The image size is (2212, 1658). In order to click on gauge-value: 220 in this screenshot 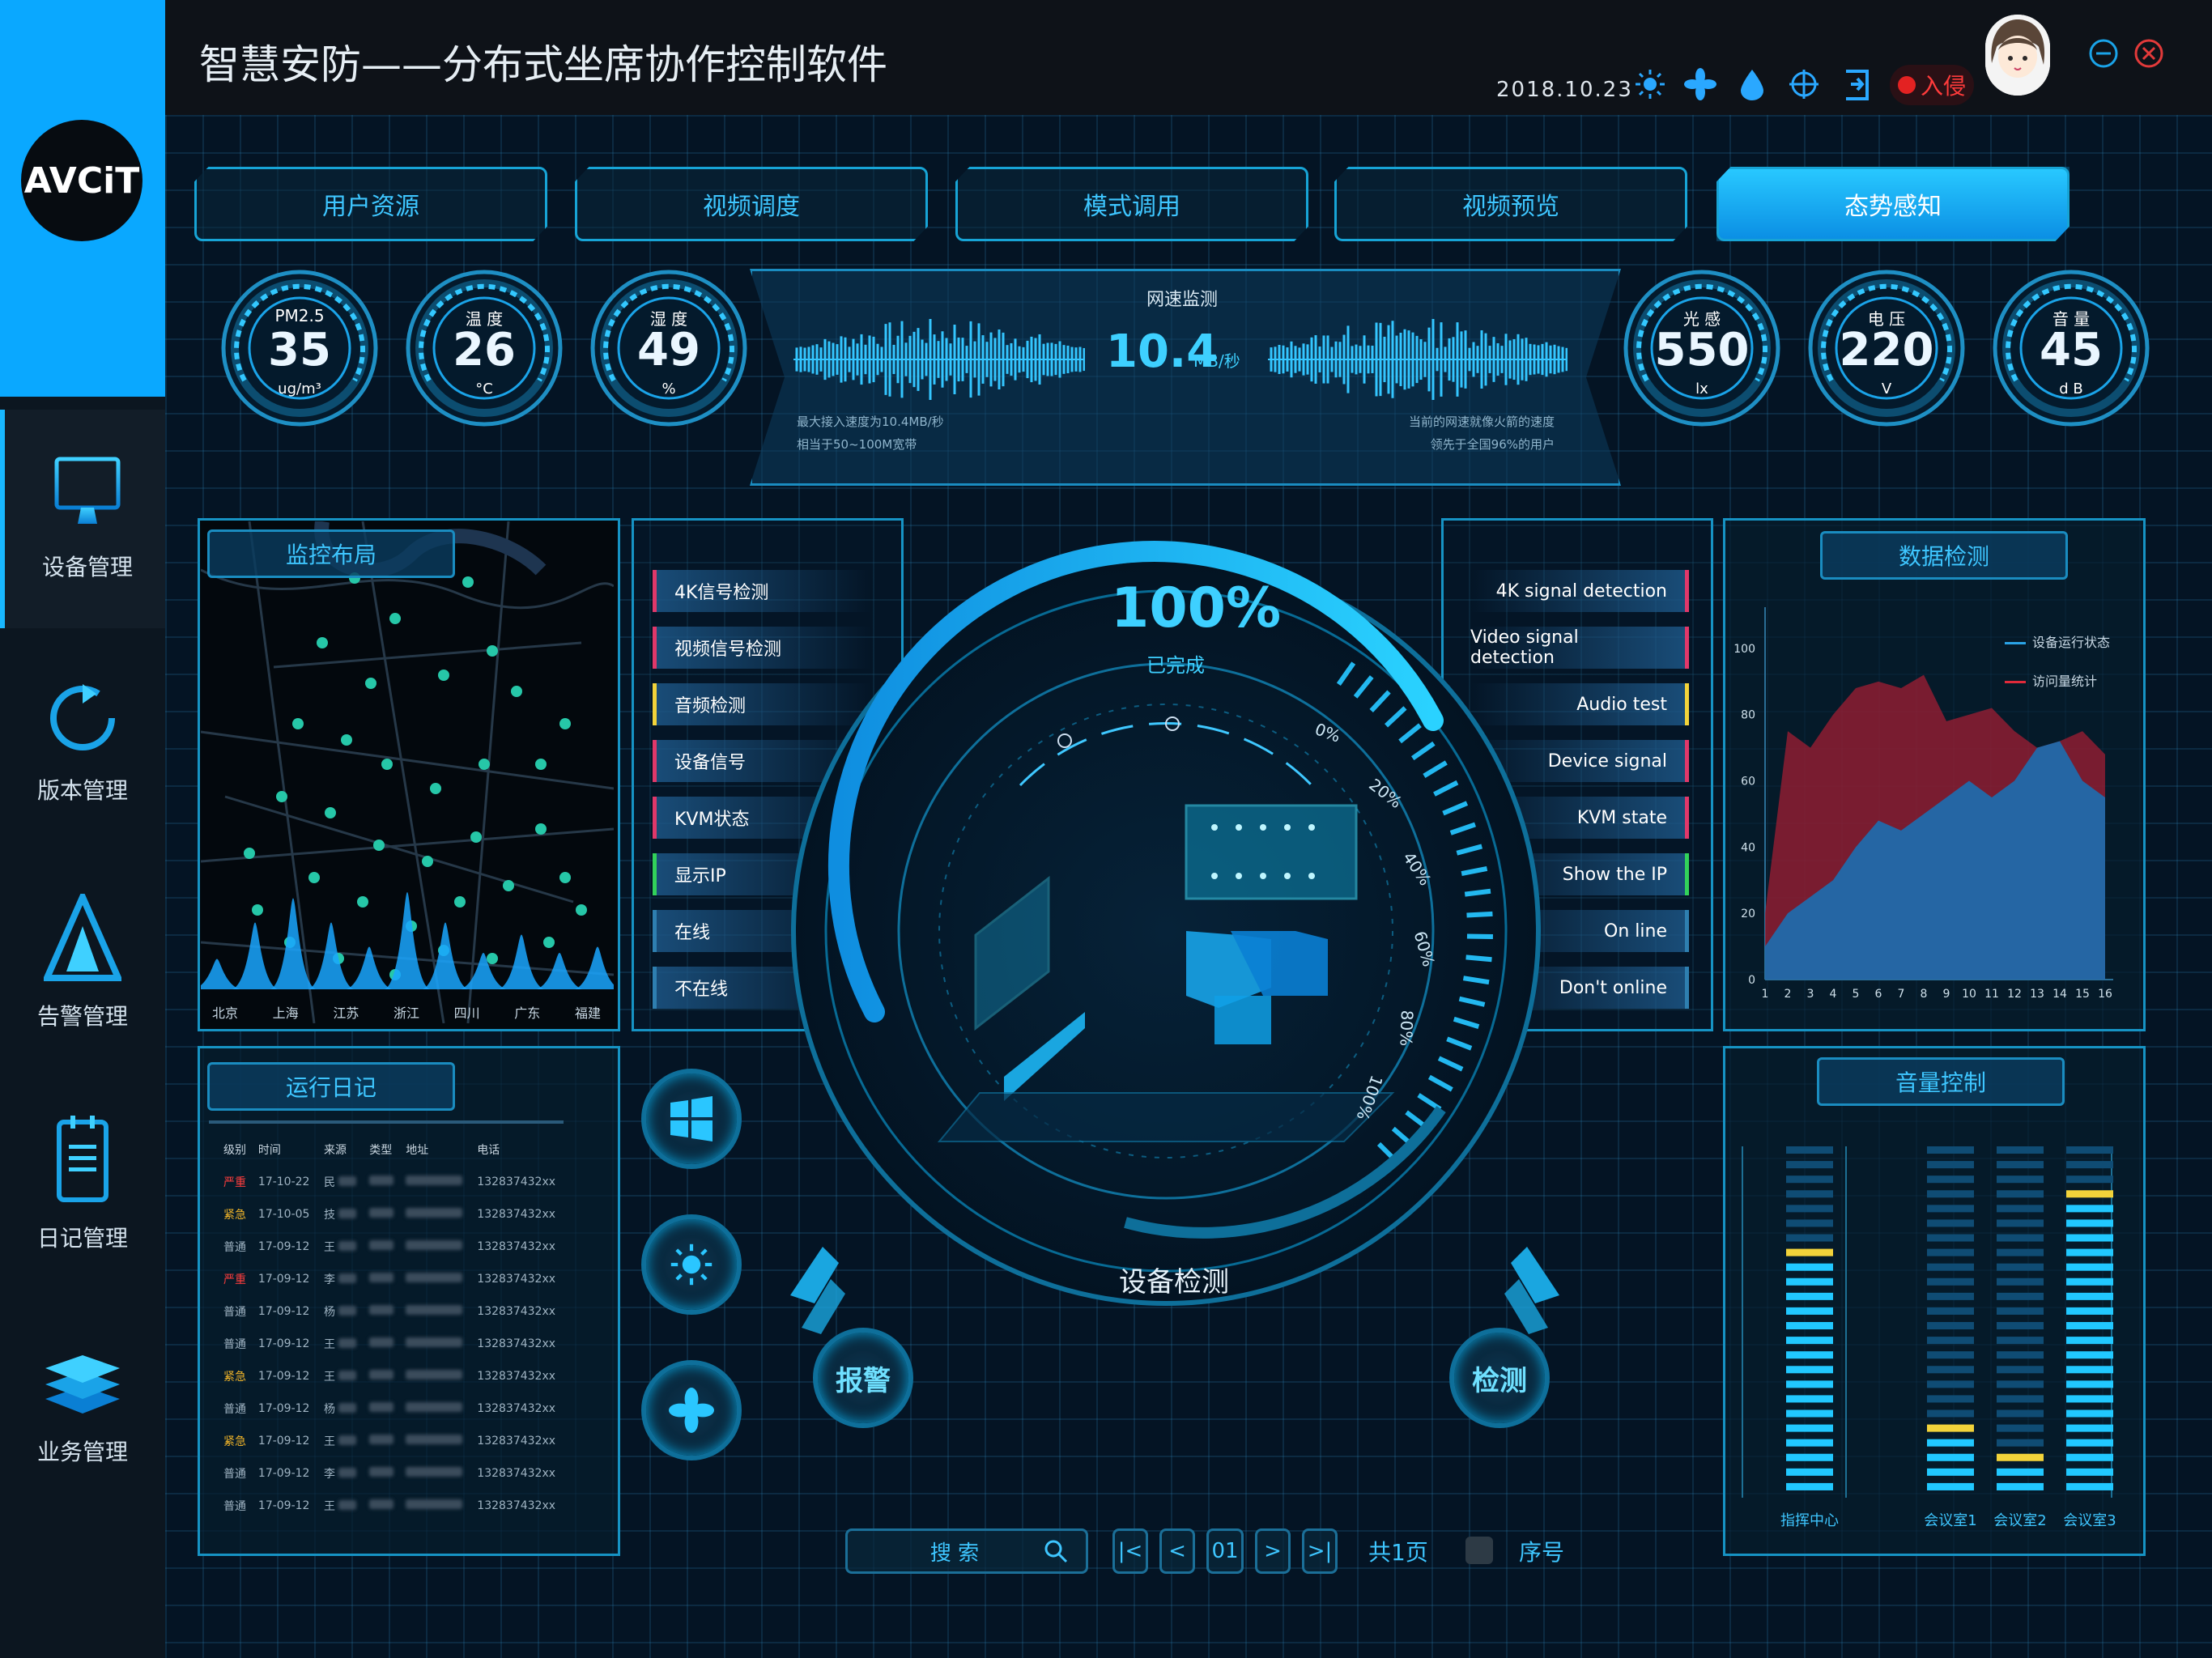, I will do `click(1887, 350)`.